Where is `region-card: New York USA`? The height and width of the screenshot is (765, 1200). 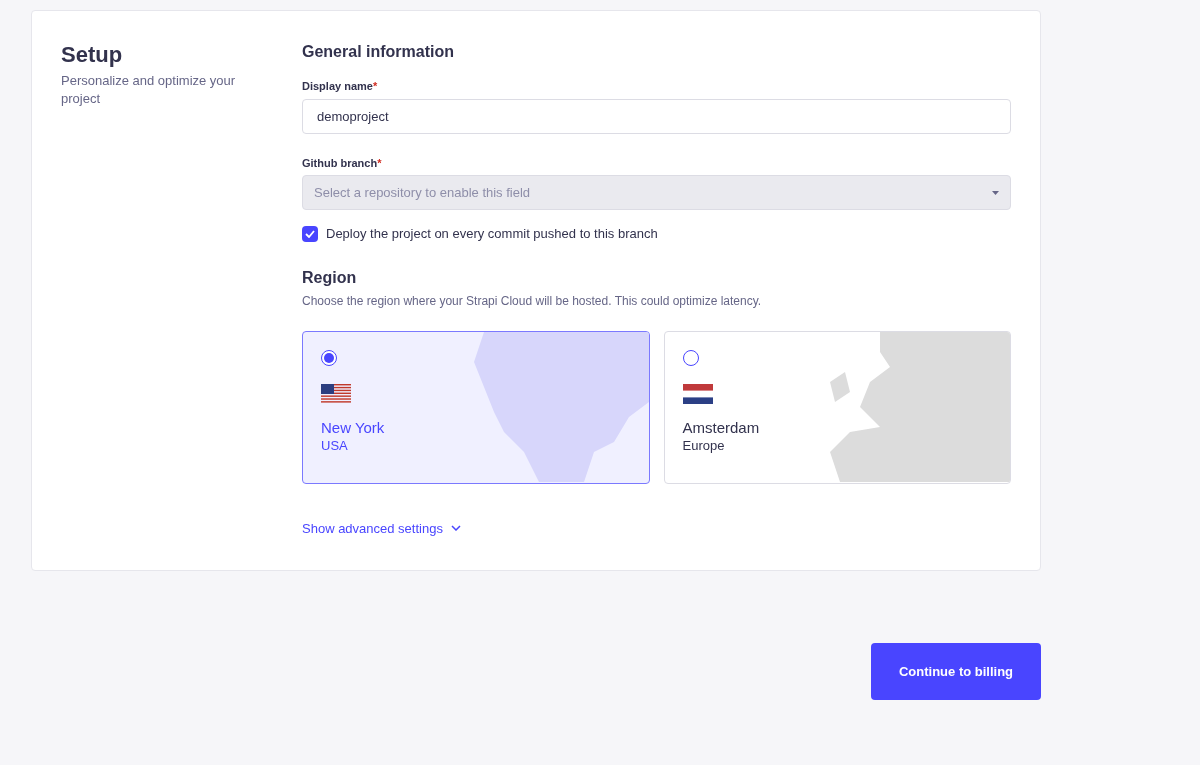
region-card: New York USA is located at coordinates (476, 407).